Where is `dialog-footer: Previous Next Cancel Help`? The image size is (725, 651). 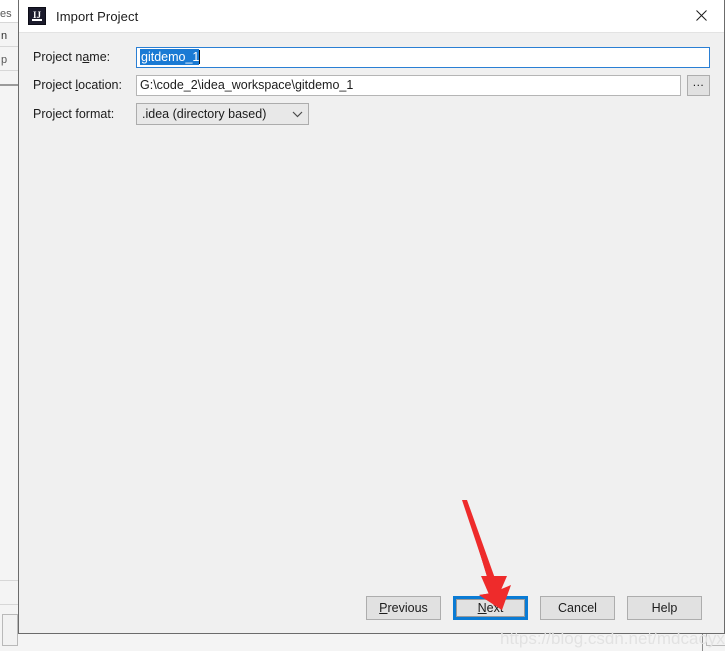
dialog-footer: Previous Next Cancel Help is located at coordinates (371, 608).